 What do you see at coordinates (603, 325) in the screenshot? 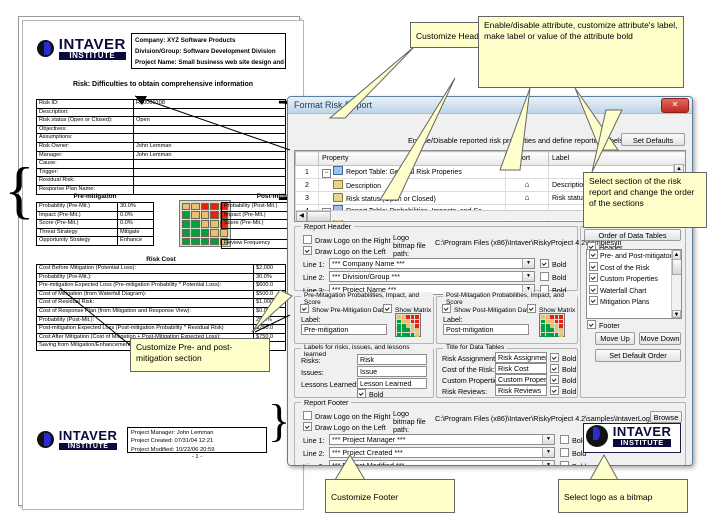
I see `order-footer-checkbox: Footer` at bounding box center [603, 325].